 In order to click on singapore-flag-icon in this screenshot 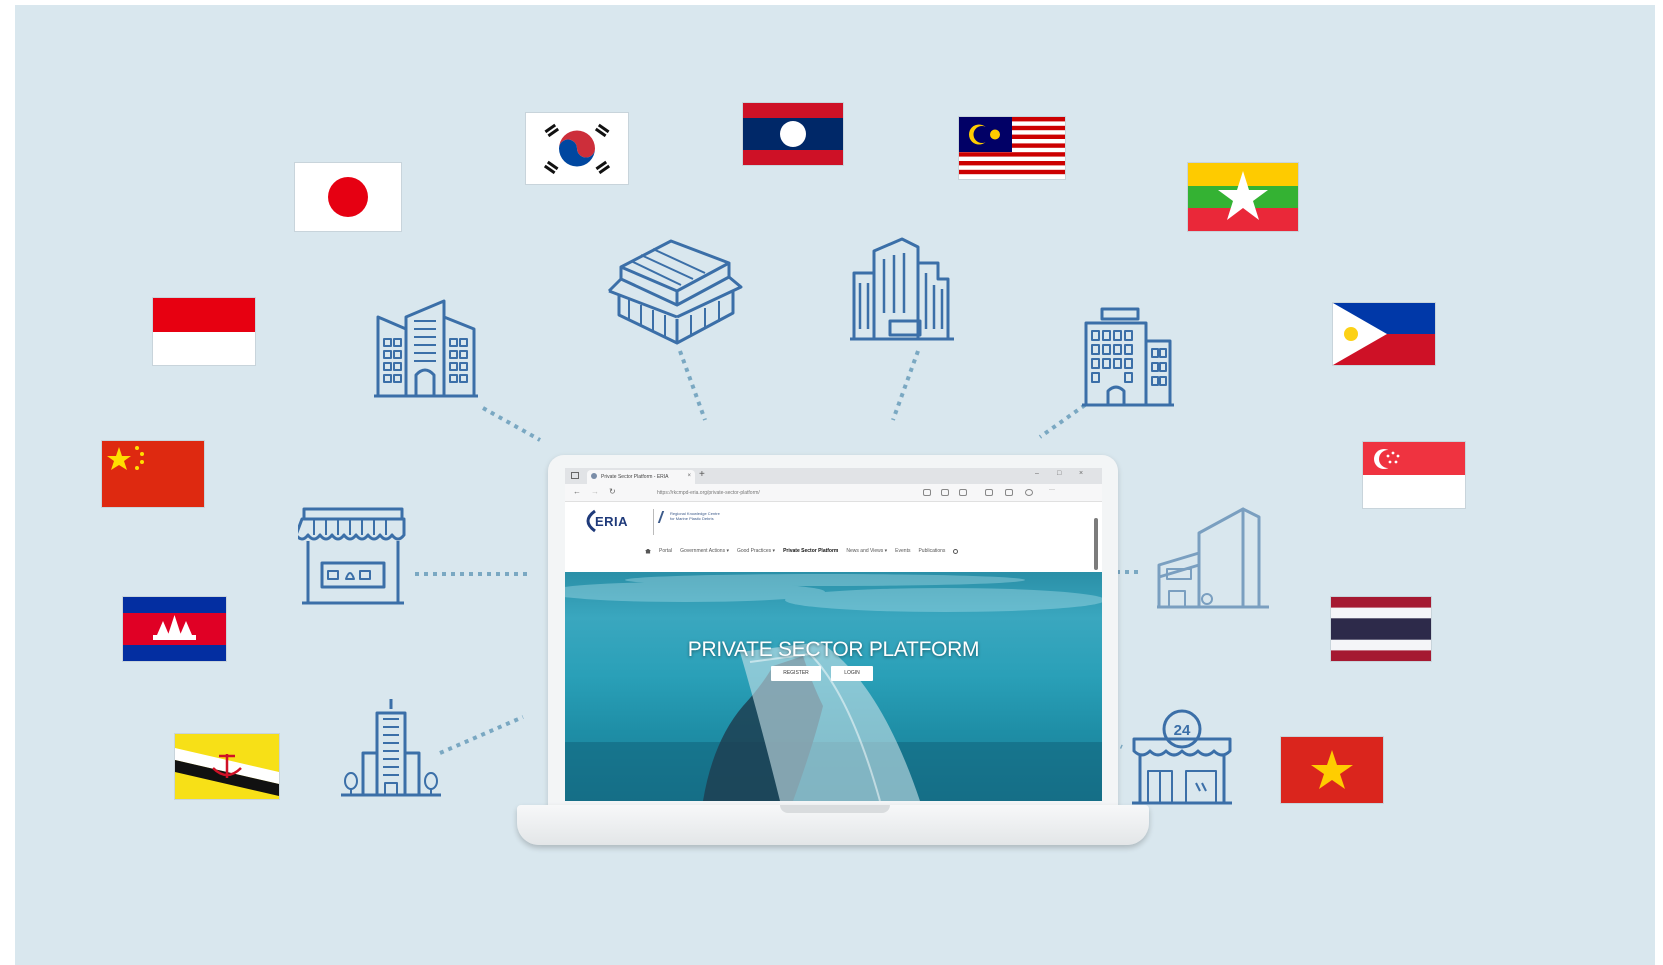, I will do `click(1414, 475)`.